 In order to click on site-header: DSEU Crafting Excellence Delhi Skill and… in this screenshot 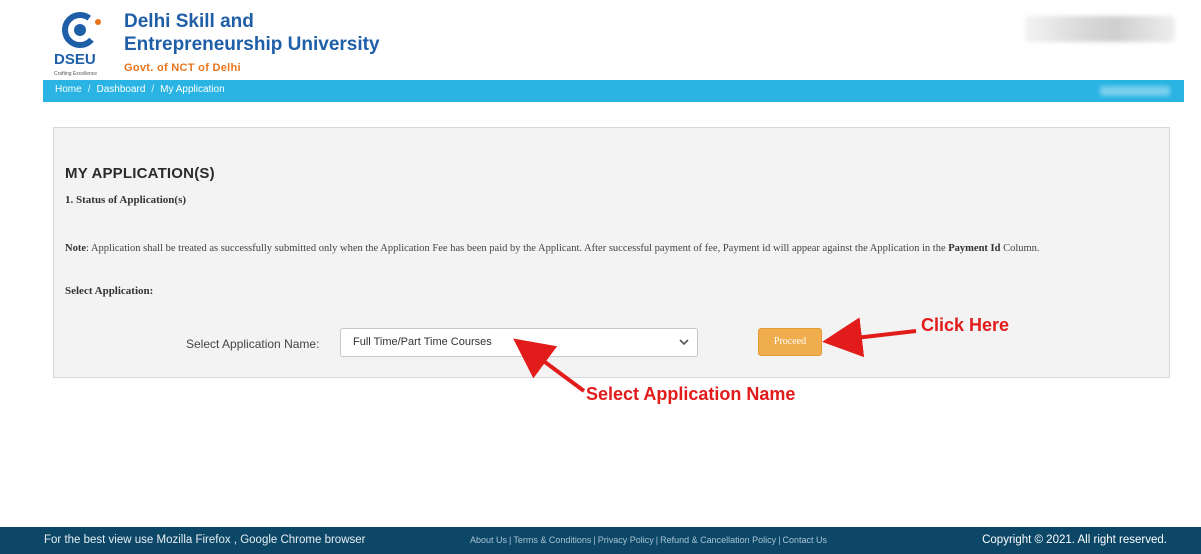, I will do `click(600, 40)`.